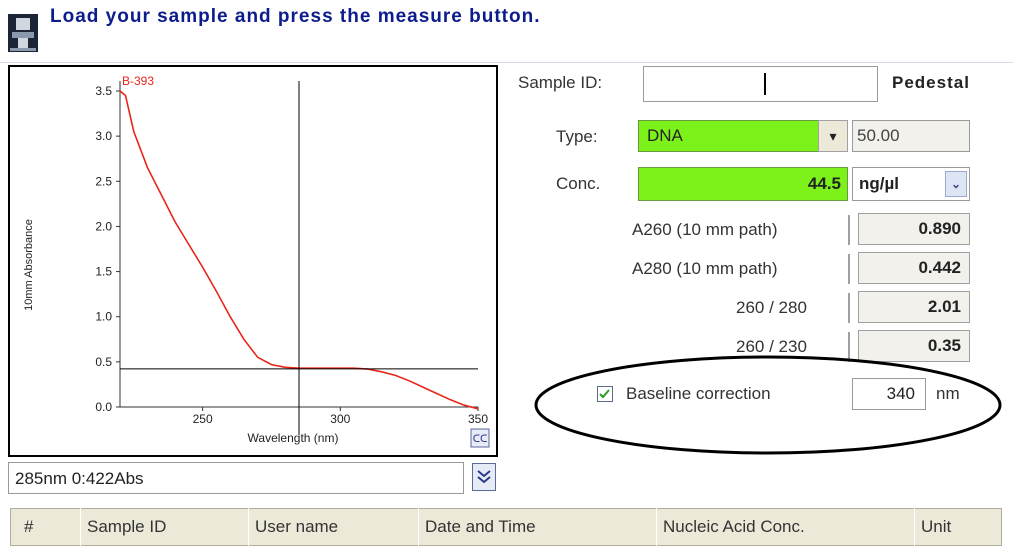 Image resolution: width=1013 pixels, height=555 pixels. I want to click on caret-down-icon: ▾, so click(833, 136).